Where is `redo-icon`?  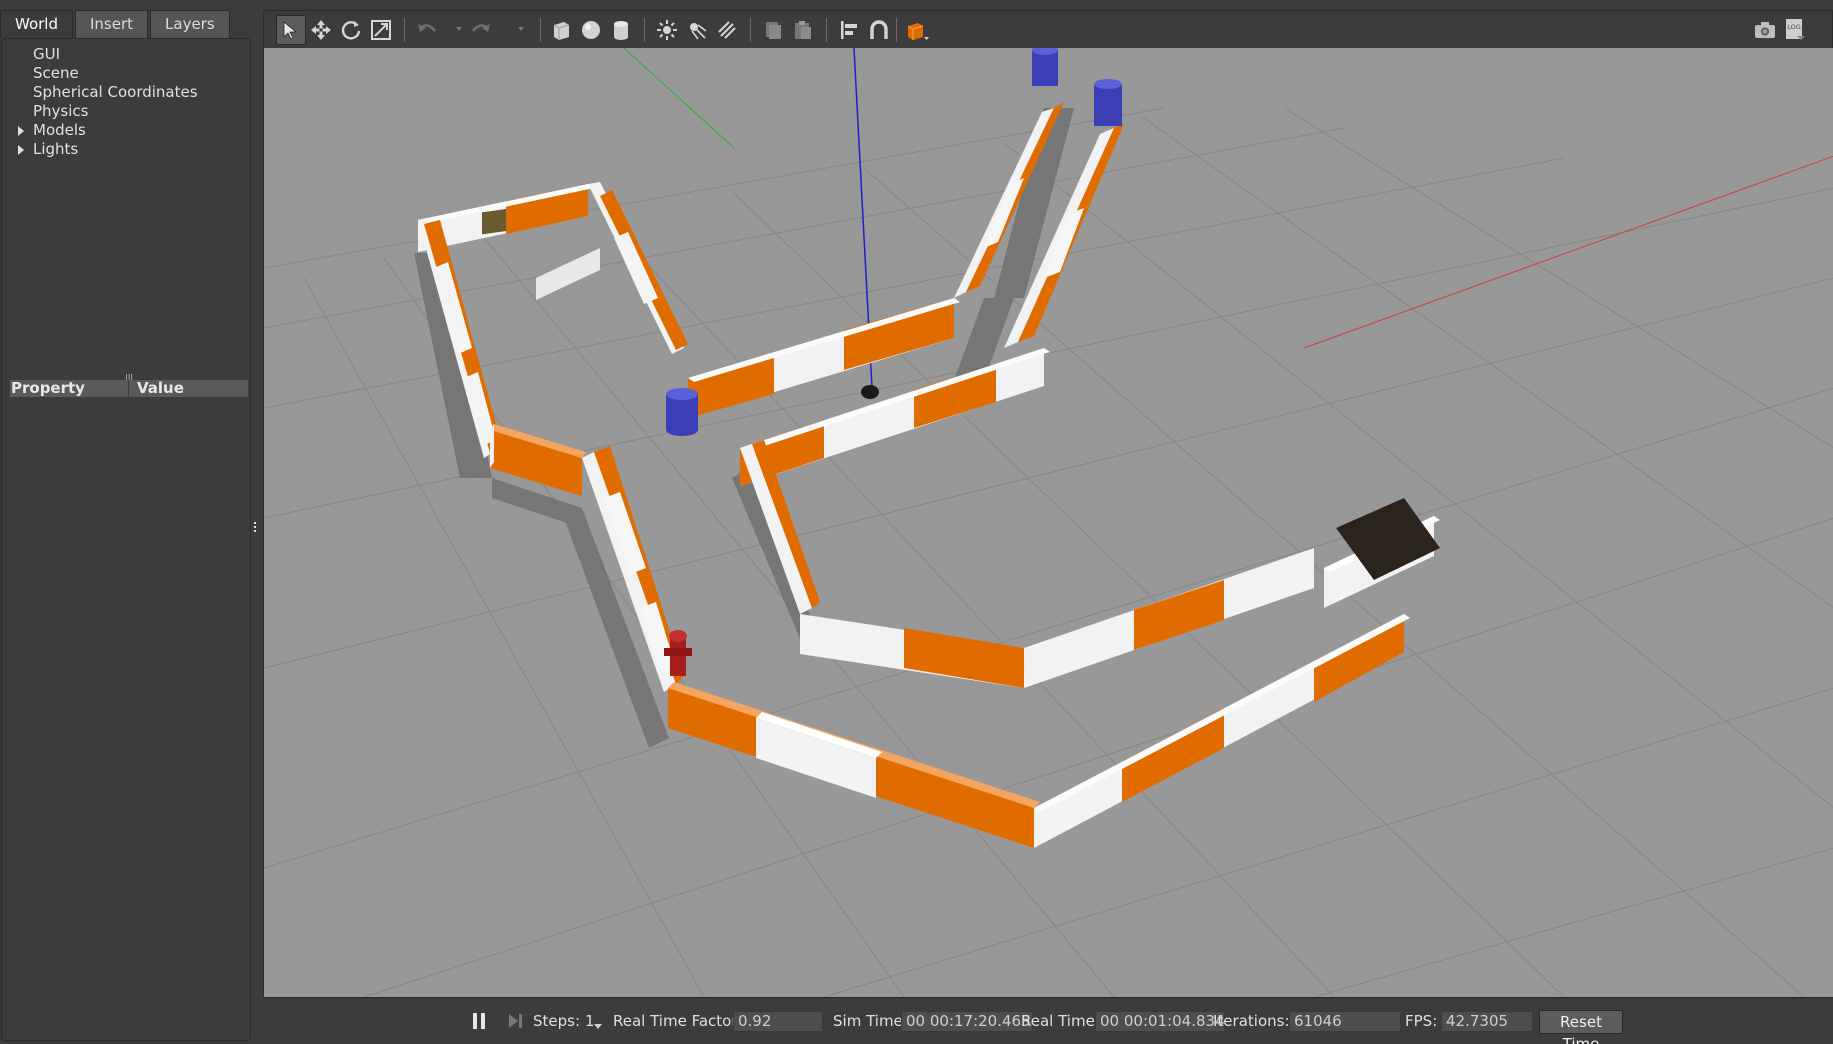 redo-icon is located at coordinates (480, 28).